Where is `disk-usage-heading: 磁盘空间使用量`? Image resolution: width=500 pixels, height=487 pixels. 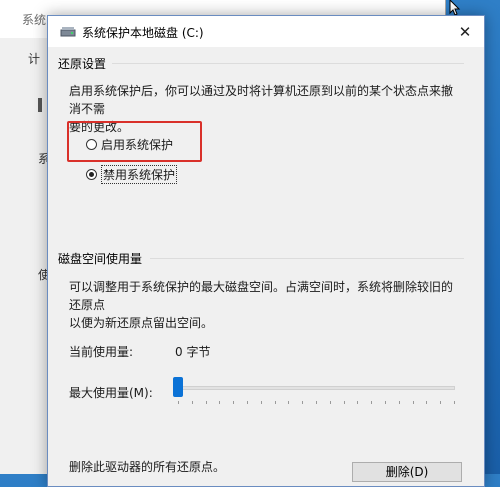
disk-usage-heading: 磁盘空间使用量 is located at coordinates (100, 259).